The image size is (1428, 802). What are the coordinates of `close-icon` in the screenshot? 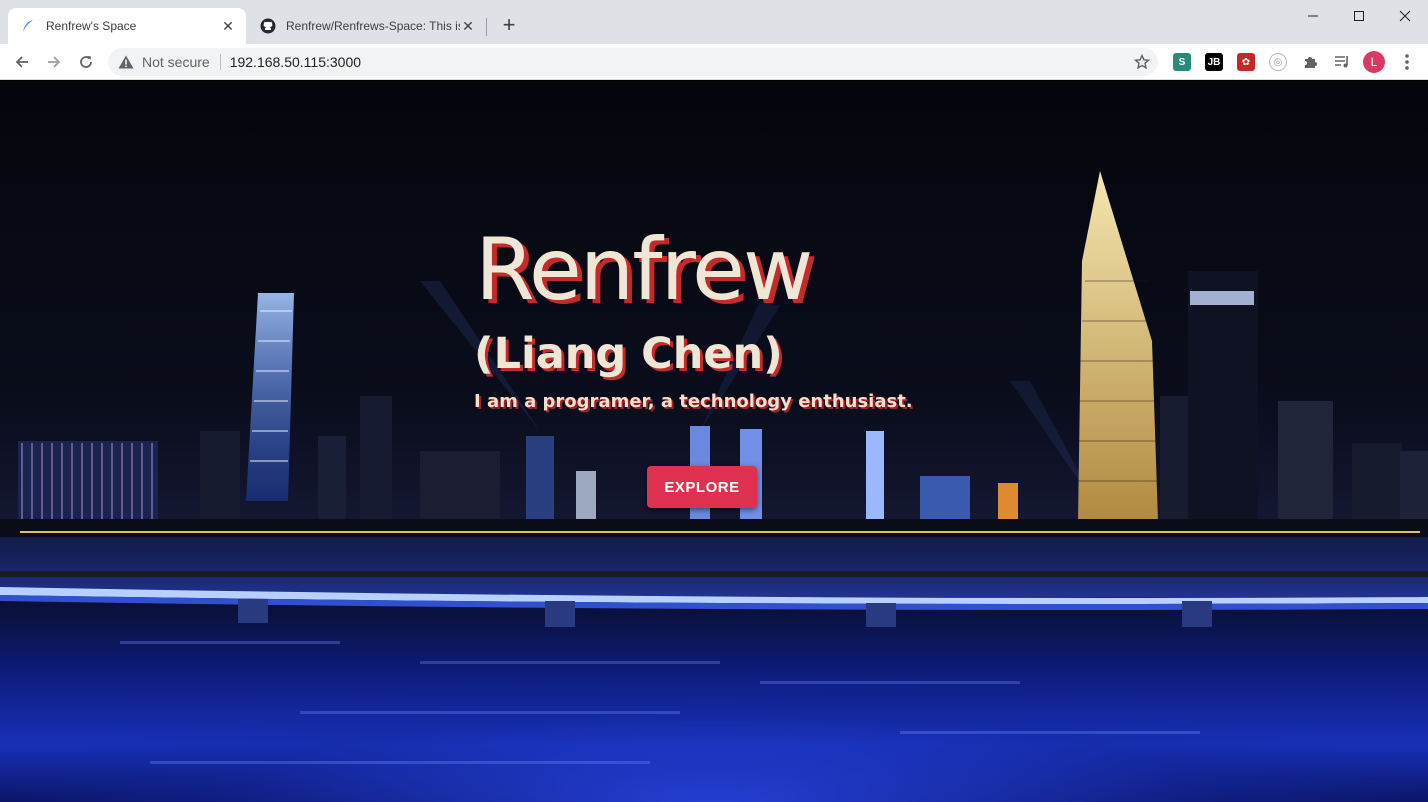 It's located at (1405, 16).